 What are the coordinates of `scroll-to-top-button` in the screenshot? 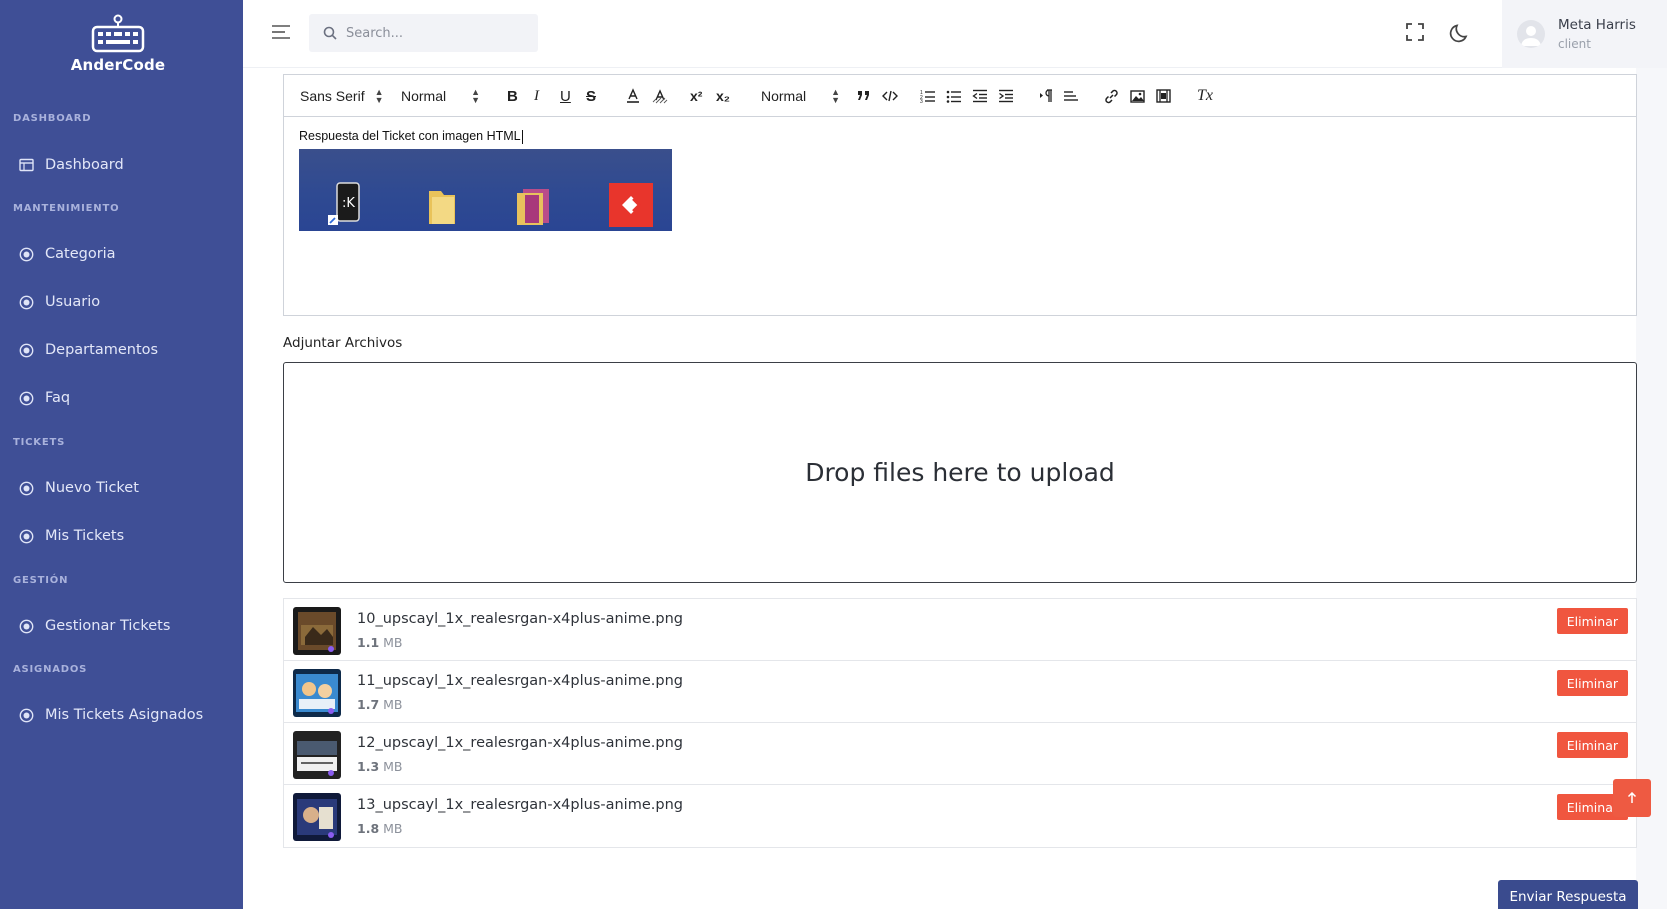 It's located at (1632, 798).